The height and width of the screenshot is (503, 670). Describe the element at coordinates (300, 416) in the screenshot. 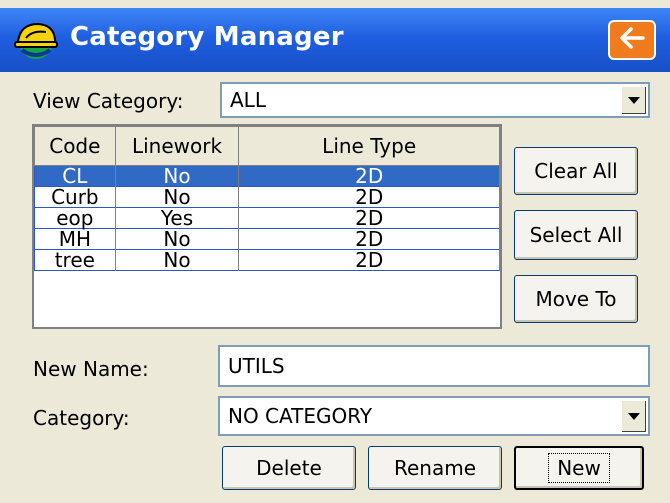

I see `category-value: NO CATEGORY` at that location.